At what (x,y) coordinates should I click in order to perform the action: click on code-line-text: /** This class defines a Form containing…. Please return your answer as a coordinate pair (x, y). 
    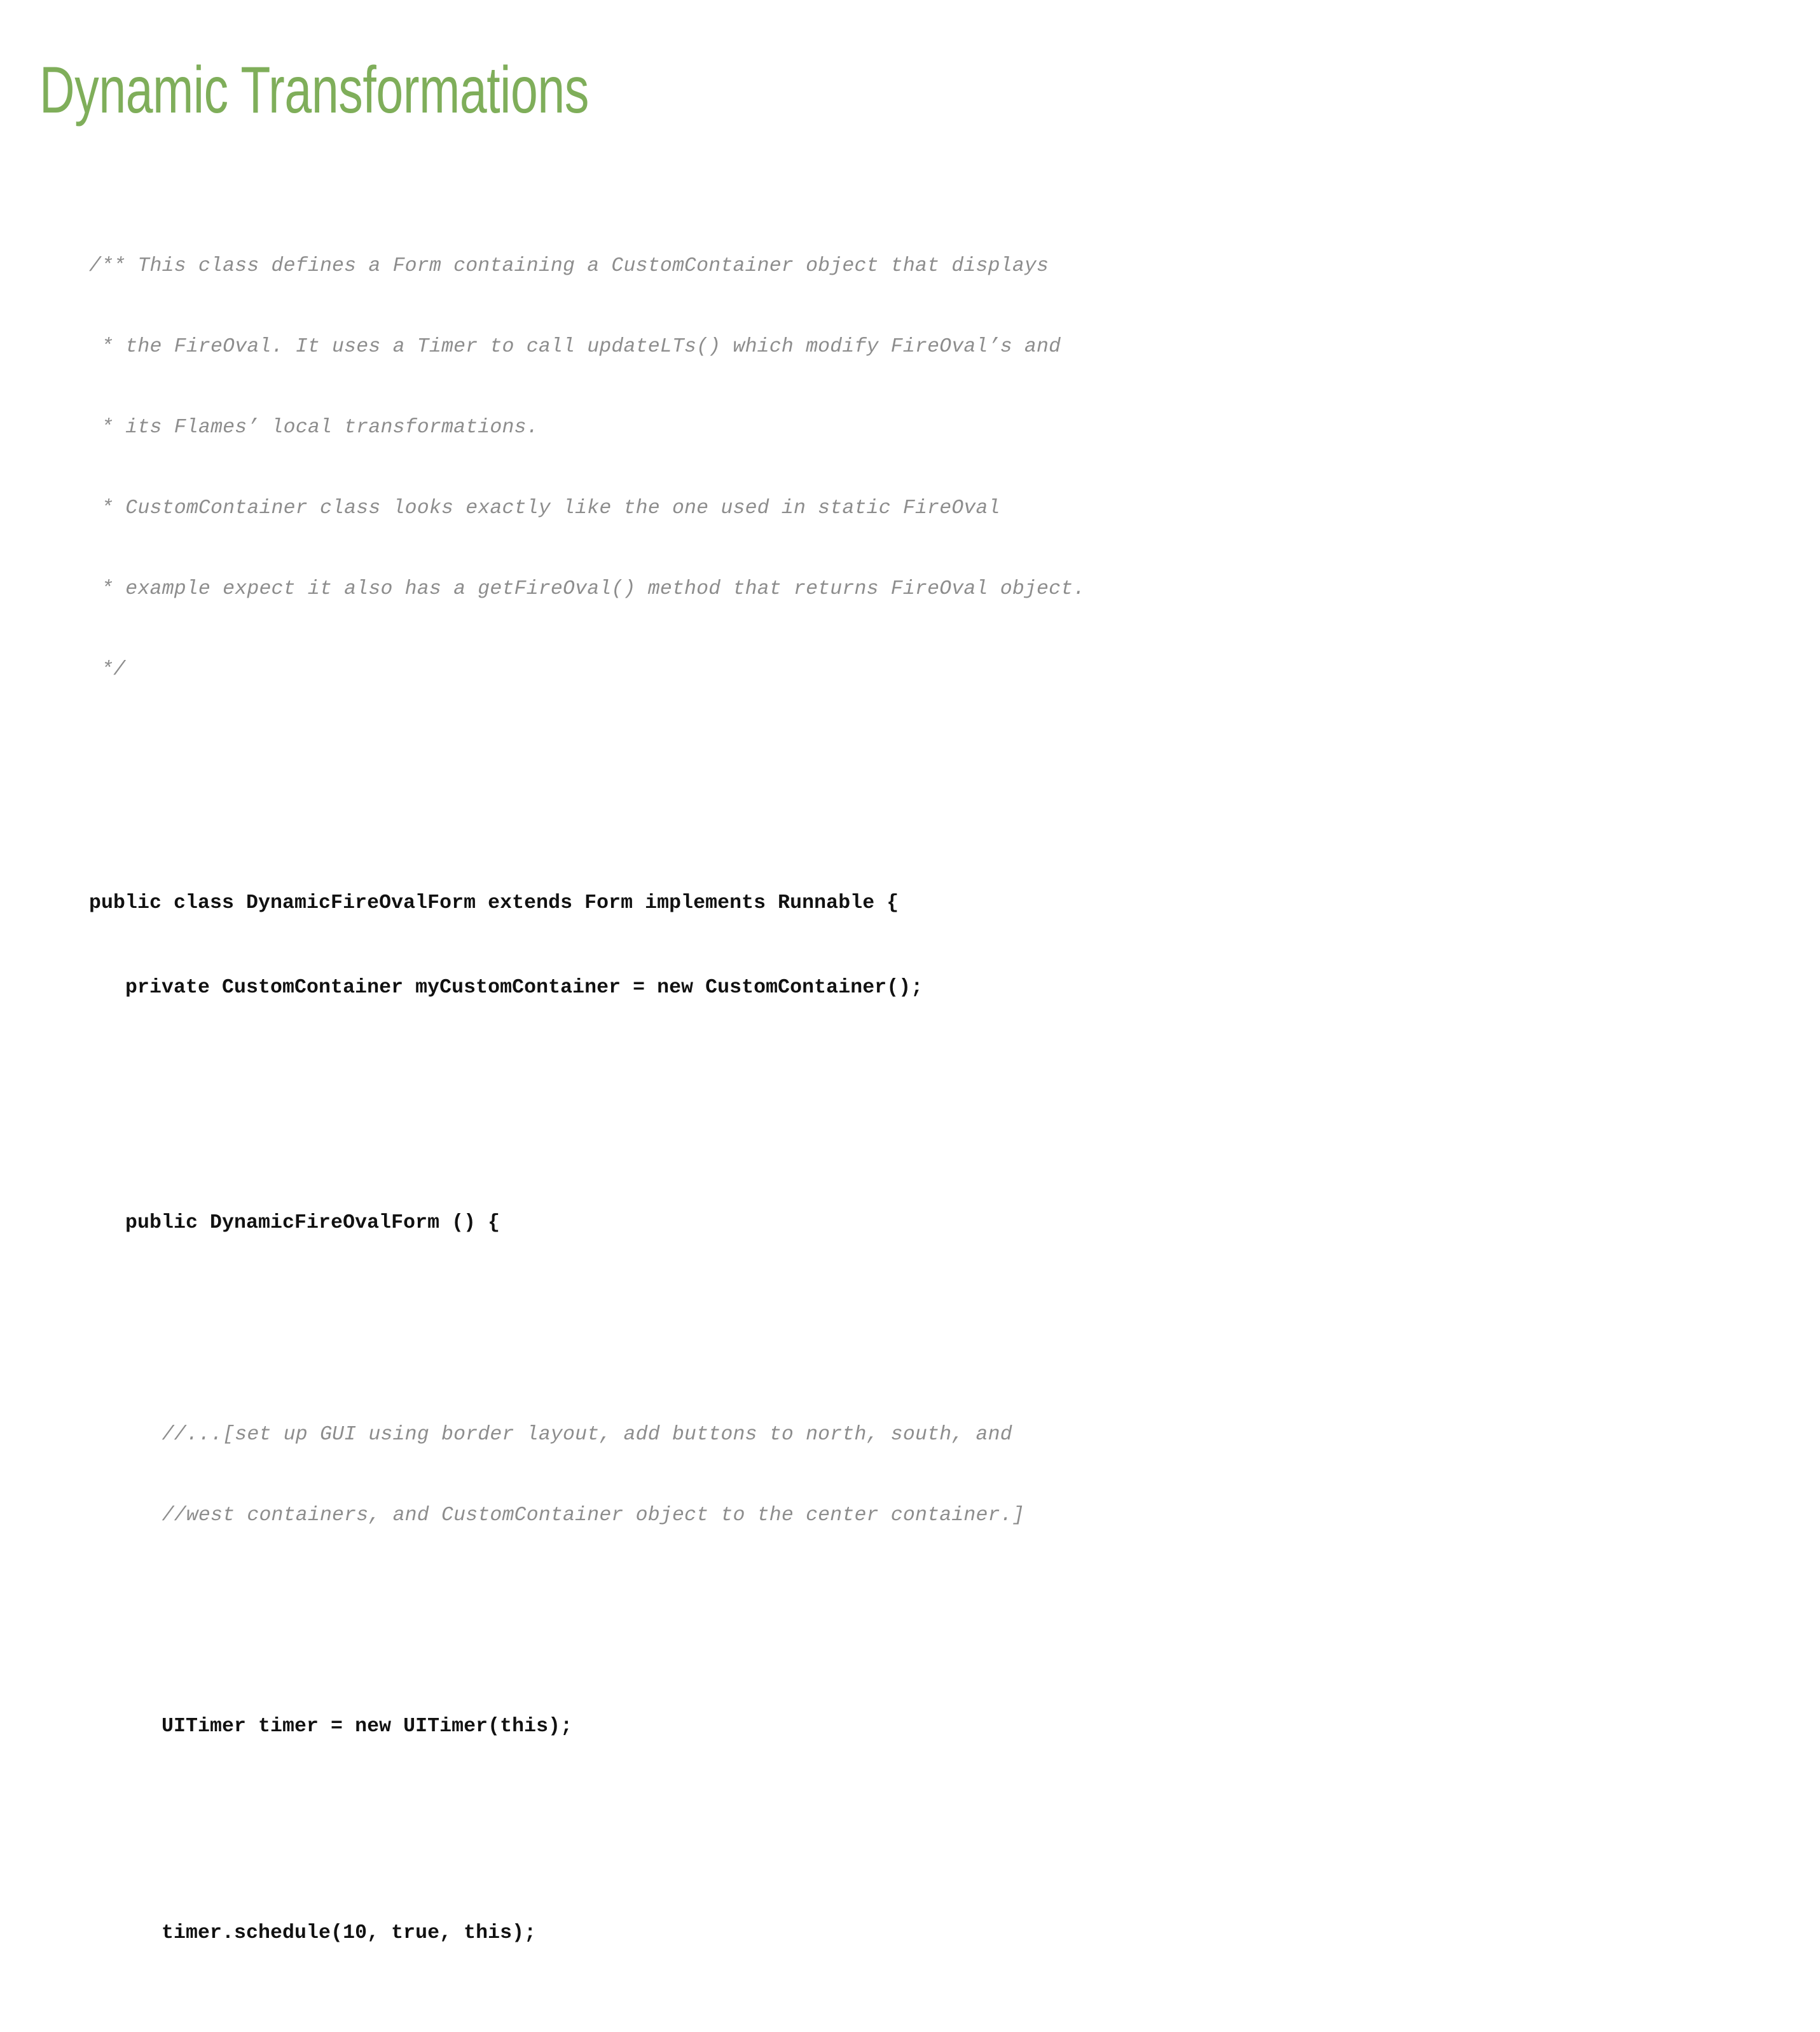
    Looking at the image, I should click on (569, 266).